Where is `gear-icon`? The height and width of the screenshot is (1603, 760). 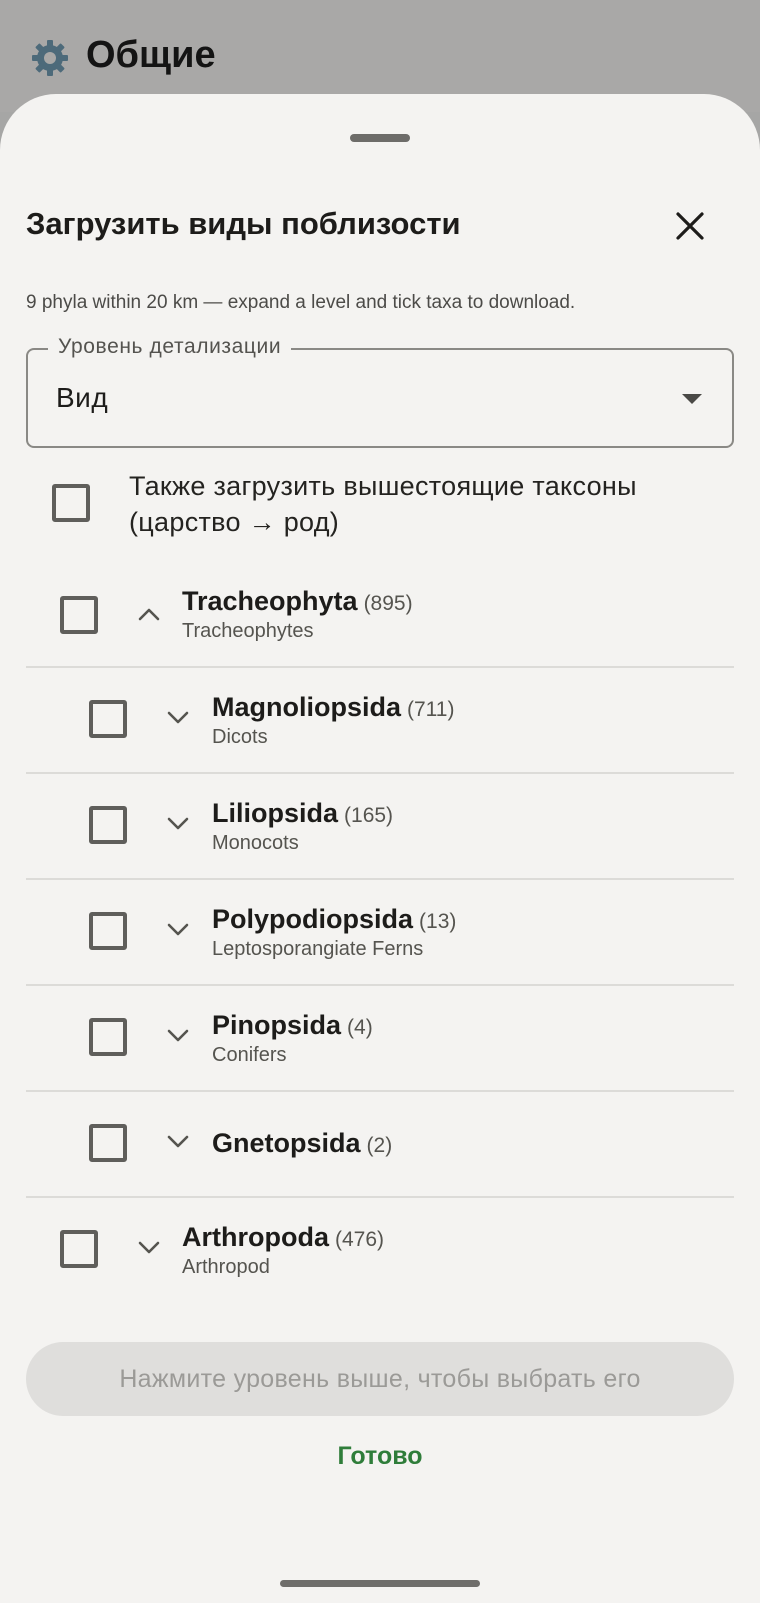
gear-icon is located at coordinates (50, 58).